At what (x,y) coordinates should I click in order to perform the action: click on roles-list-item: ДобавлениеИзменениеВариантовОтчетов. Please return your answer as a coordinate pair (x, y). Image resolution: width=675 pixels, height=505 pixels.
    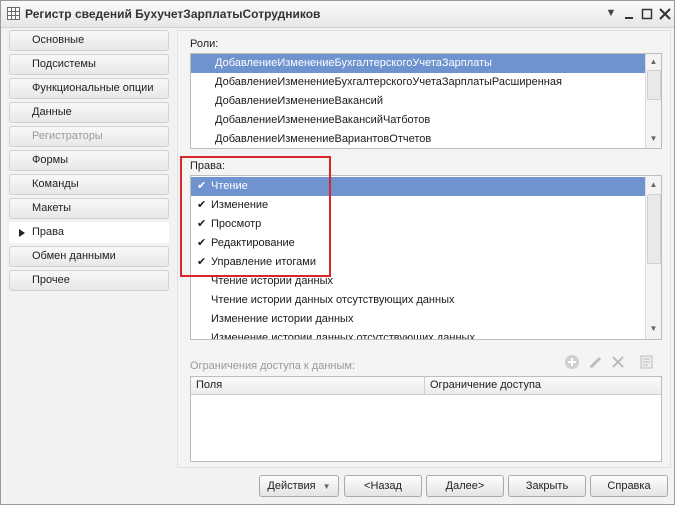
    Looking at the image, I should click on (311, 139).